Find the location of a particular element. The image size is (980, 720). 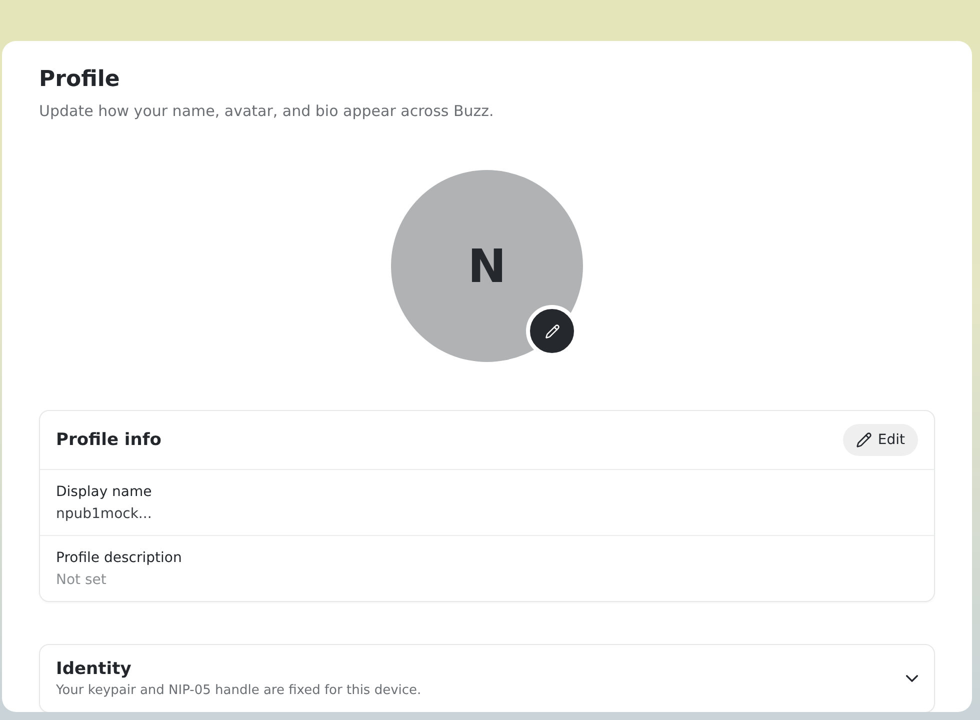

chevron-down-icon is located at coordinates (912, 678).